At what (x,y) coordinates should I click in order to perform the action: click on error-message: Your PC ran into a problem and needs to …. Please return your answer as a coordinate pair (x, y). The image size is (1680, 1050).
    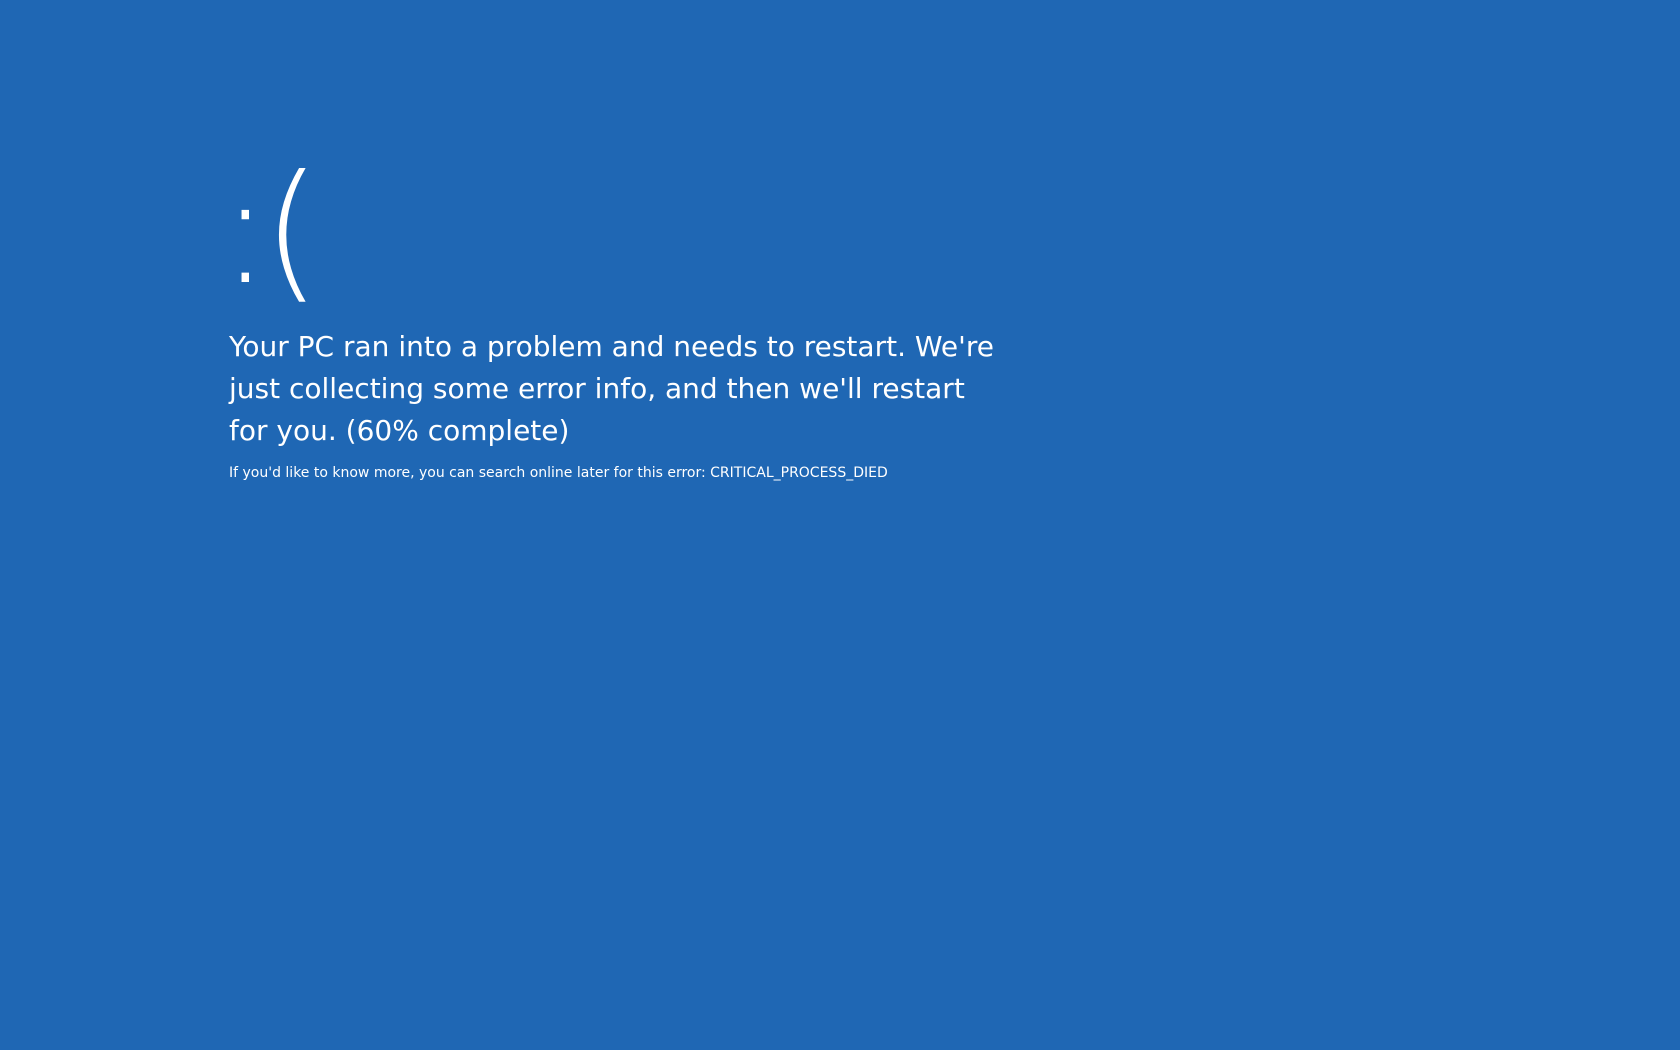
    Looking at the image, I should click on (614, 389).